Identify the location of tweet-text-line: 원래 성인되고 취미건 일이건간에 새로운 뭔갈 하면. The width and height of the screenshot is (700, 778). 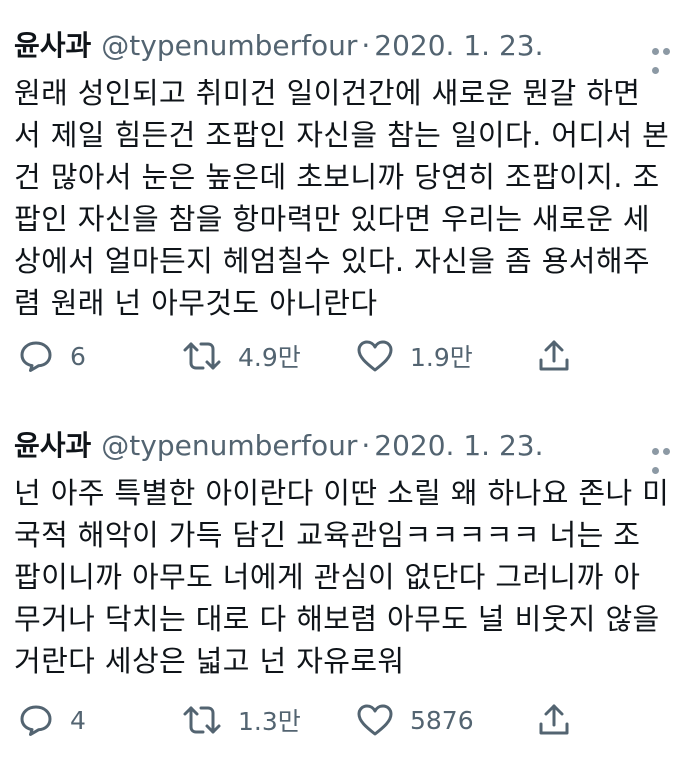
(327, 93).